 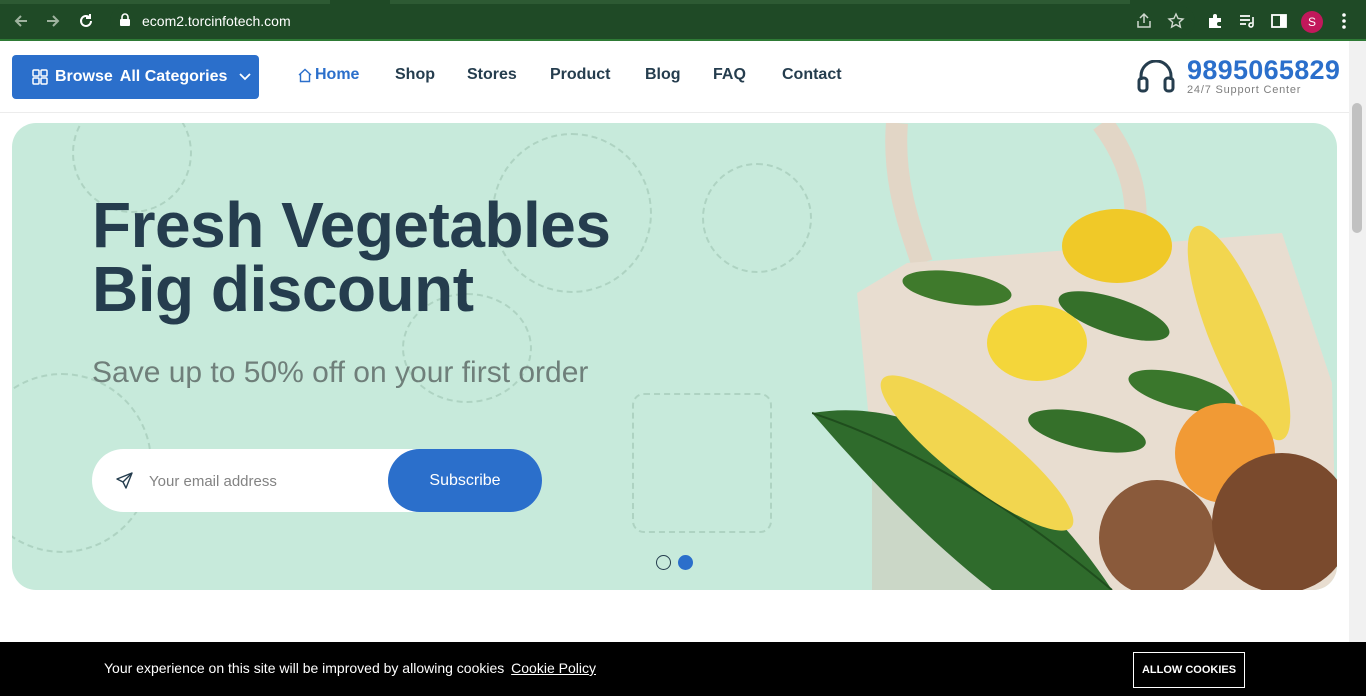 I want to click on scrollbar-thumb, so click(x=1357, y=168).